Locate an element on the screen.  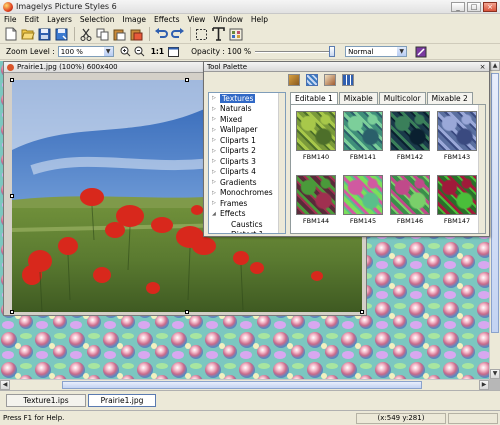
menu-help: Help is located at coordinates (259, 19).